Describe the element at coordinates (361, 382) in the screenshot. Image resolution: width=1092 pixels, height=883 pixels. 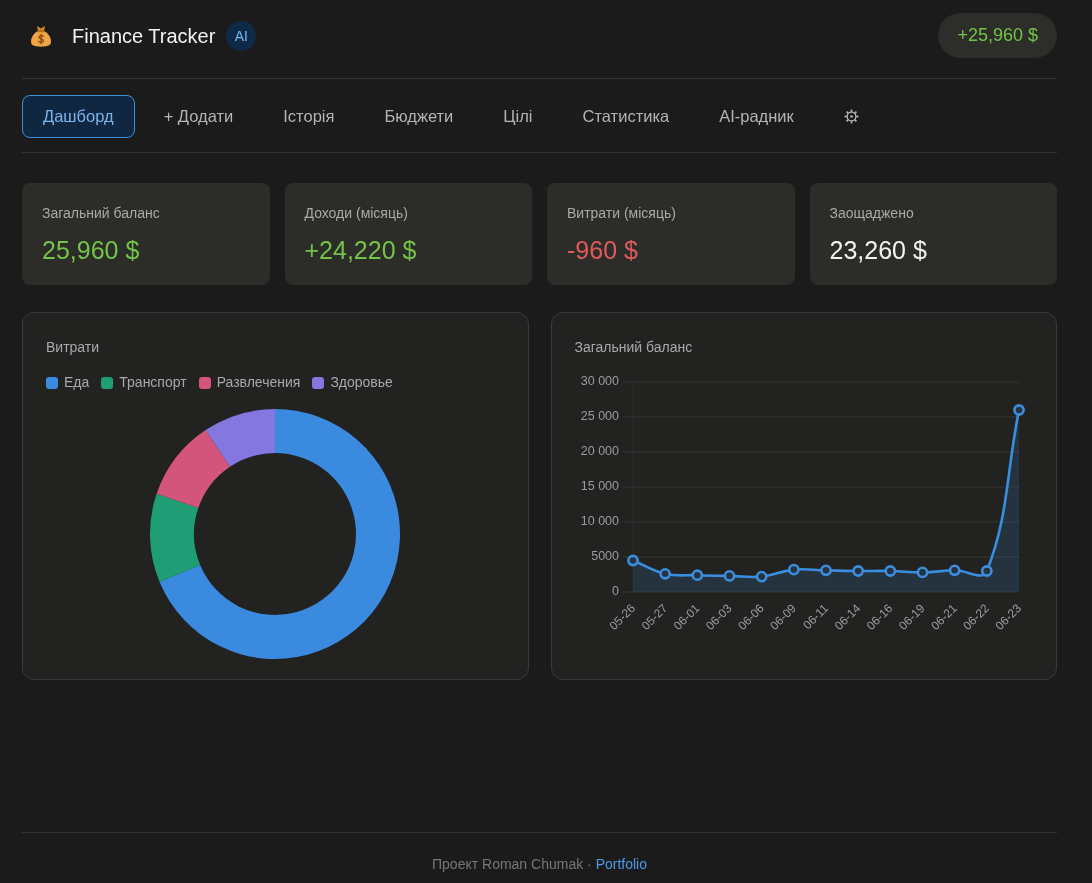
I see `legend-label: Здоровье` at that location.